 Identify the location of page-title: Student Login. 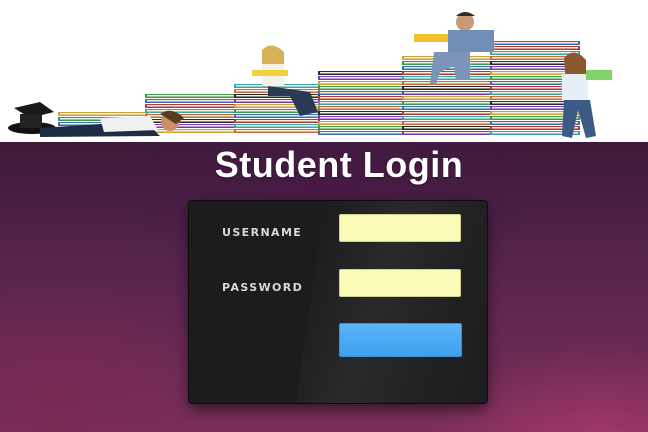
(339, 164).